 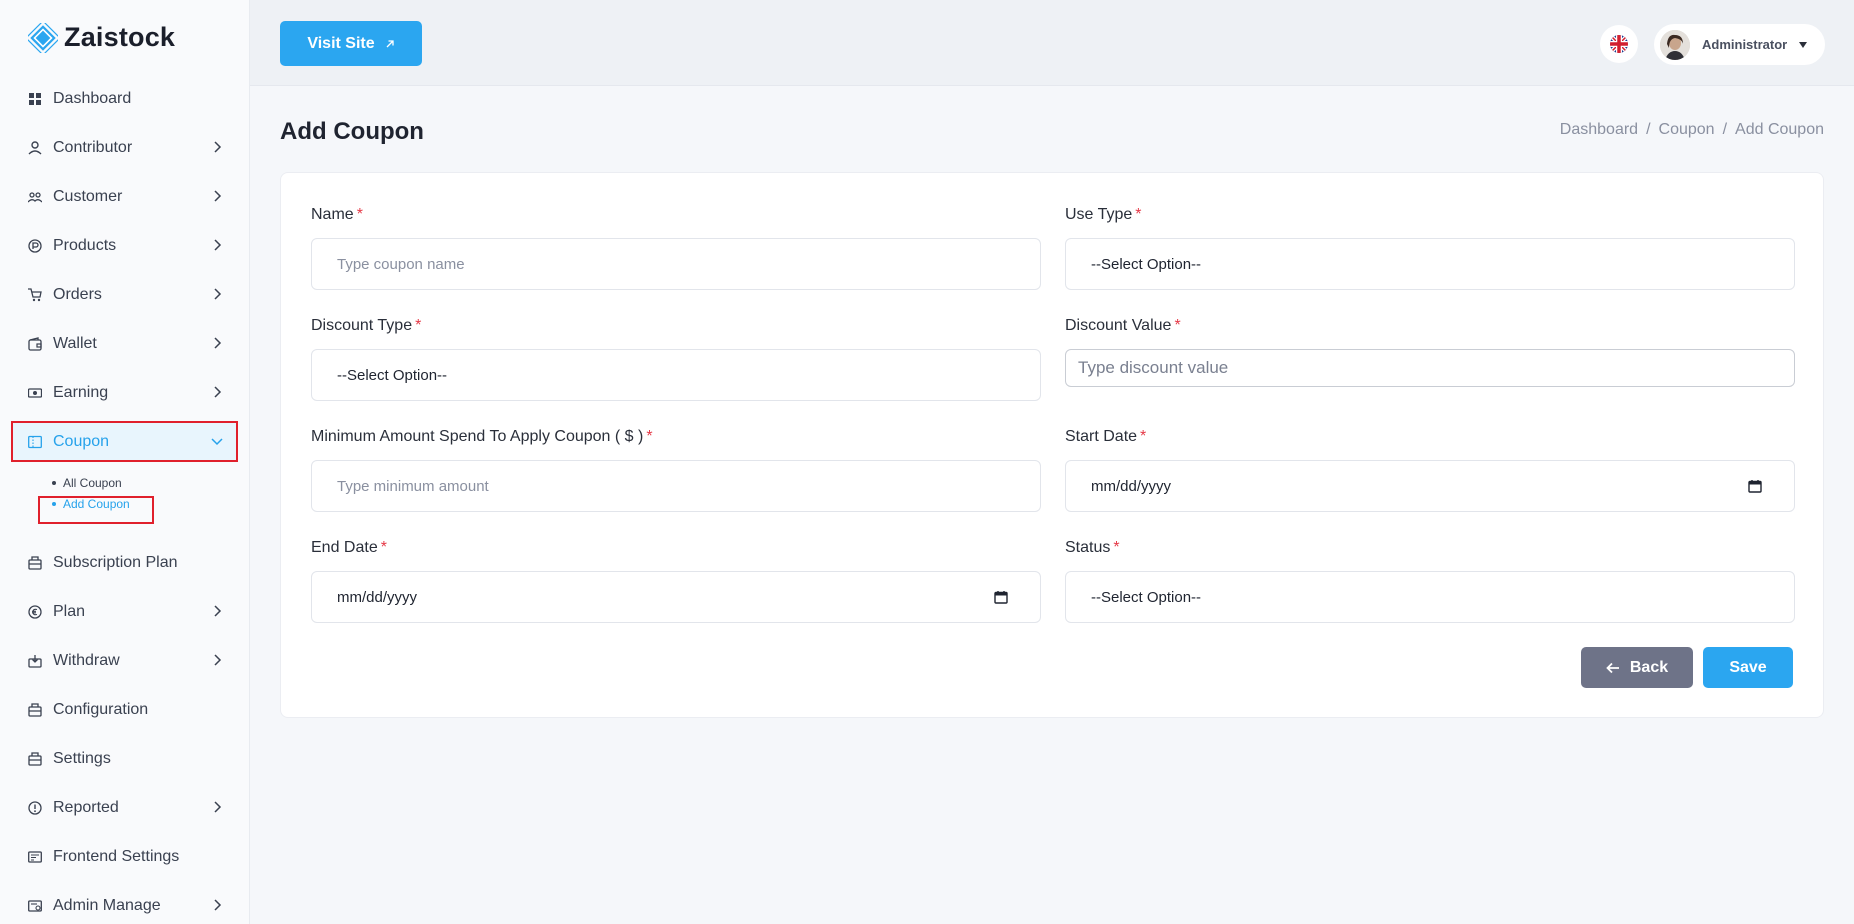 What do you see at coordinates (1430, 597) in the screenshot?
I see `status-select: --Select Option--` at bounding box center [1430, 597].